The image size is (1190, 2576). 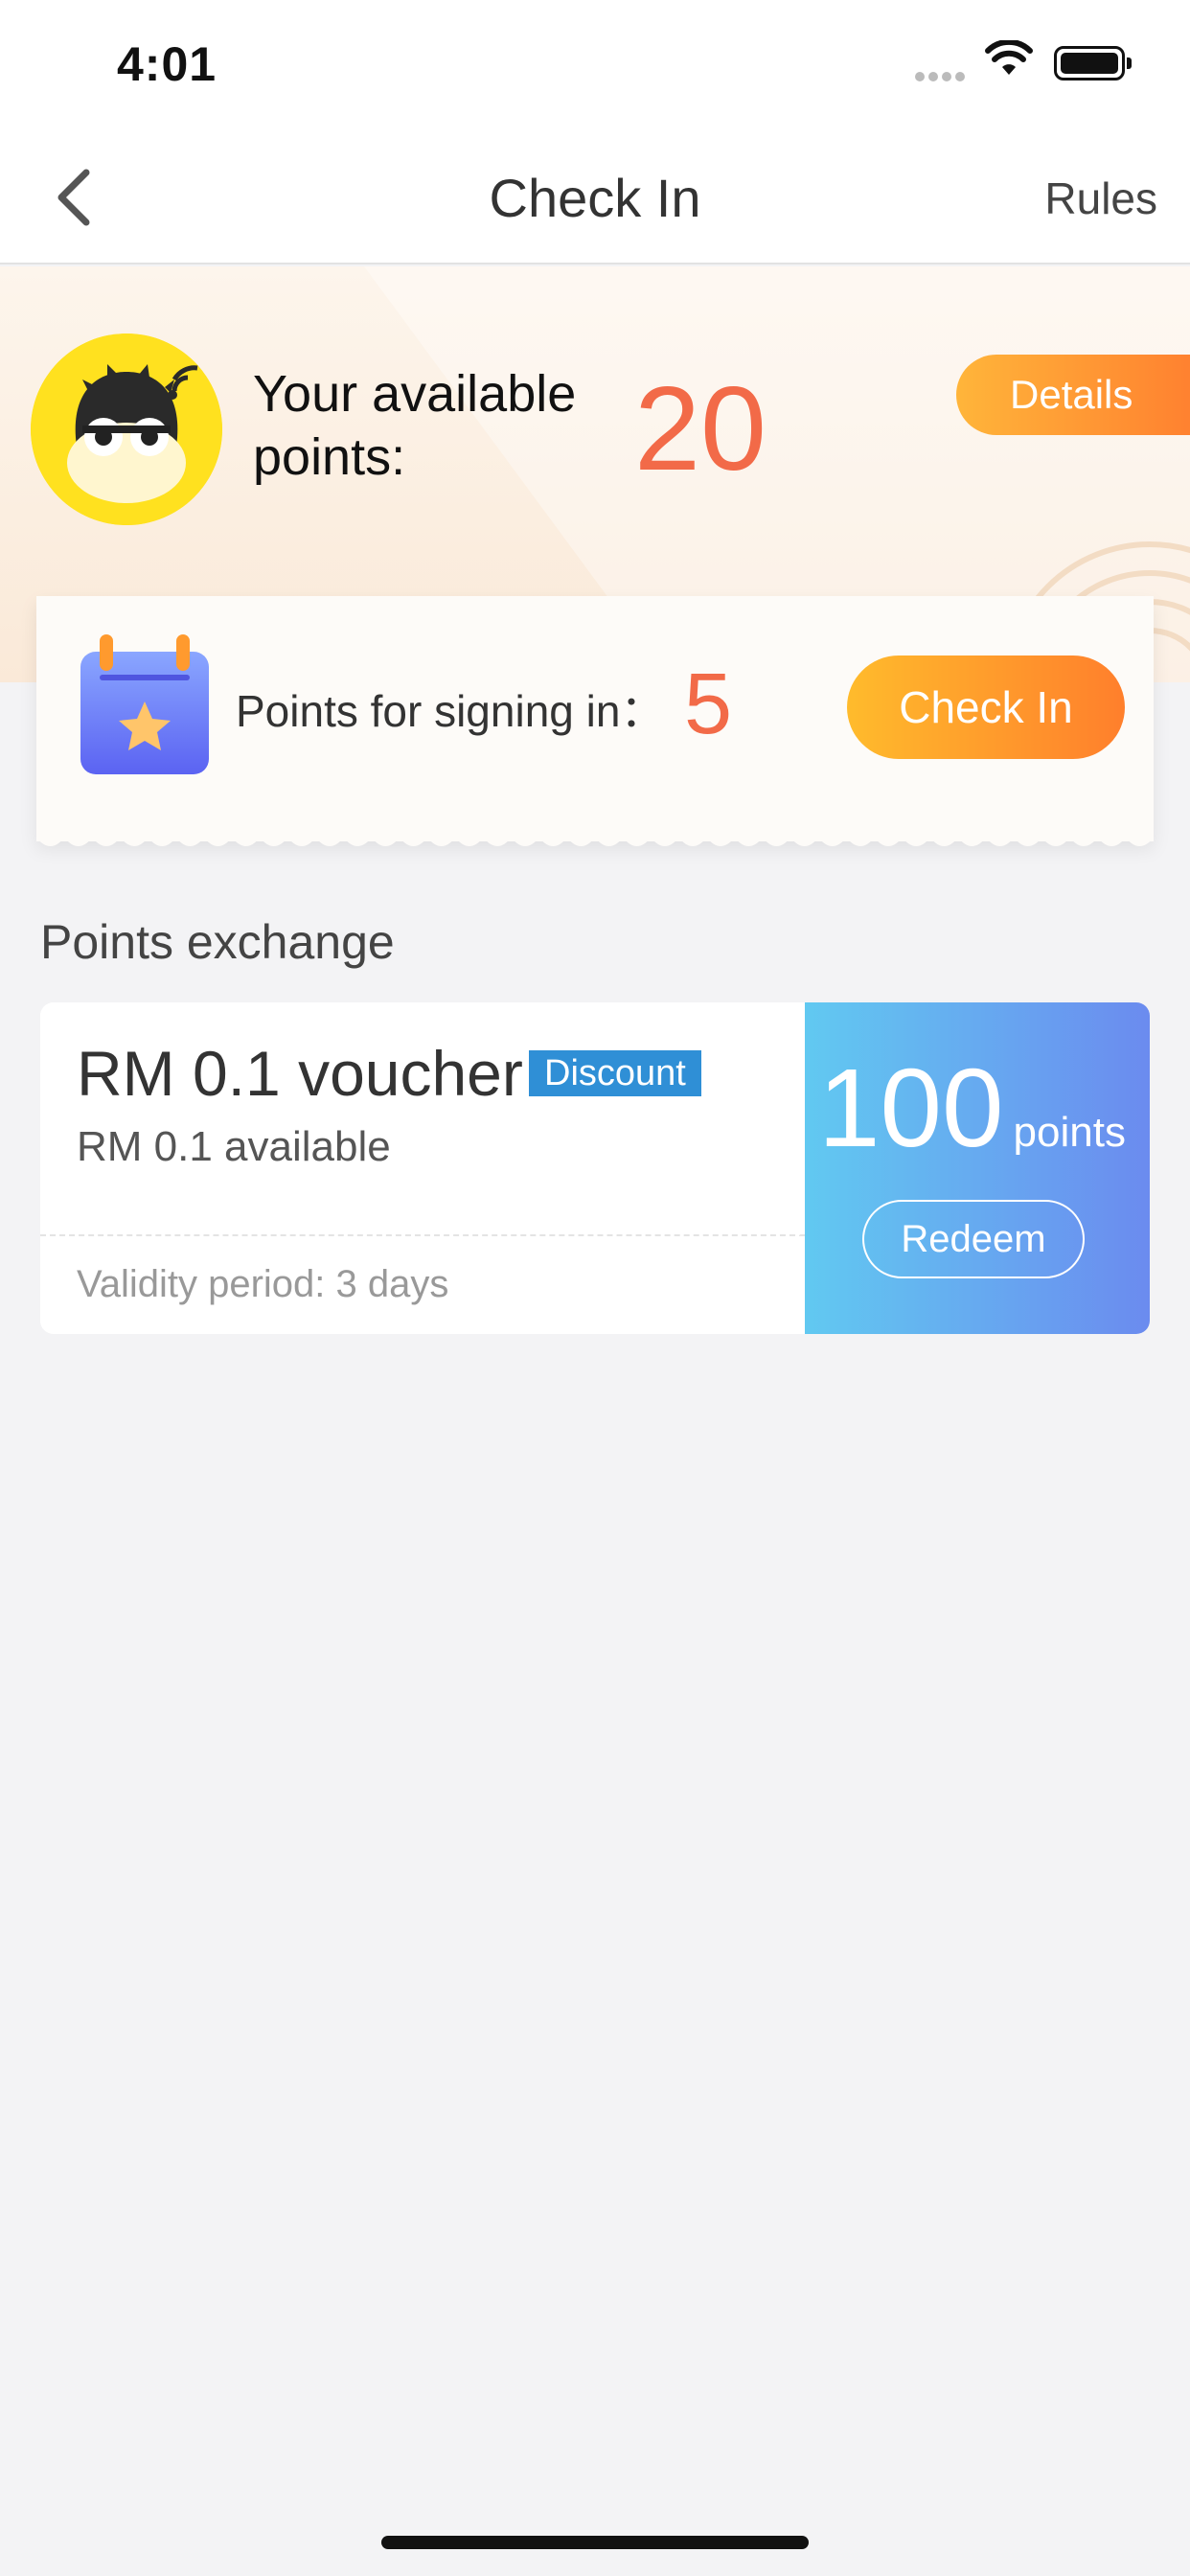 I want to click on check-in-button: Check In, so click(x=986, y=707).